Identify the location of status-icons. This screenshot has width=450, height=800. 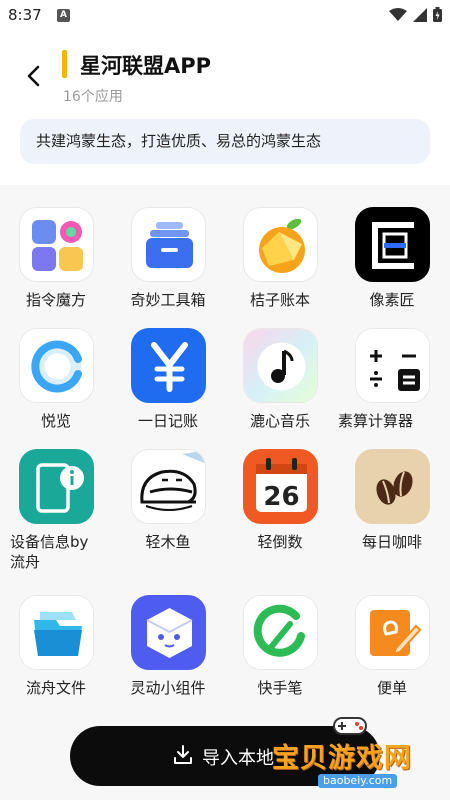
(415, 14).